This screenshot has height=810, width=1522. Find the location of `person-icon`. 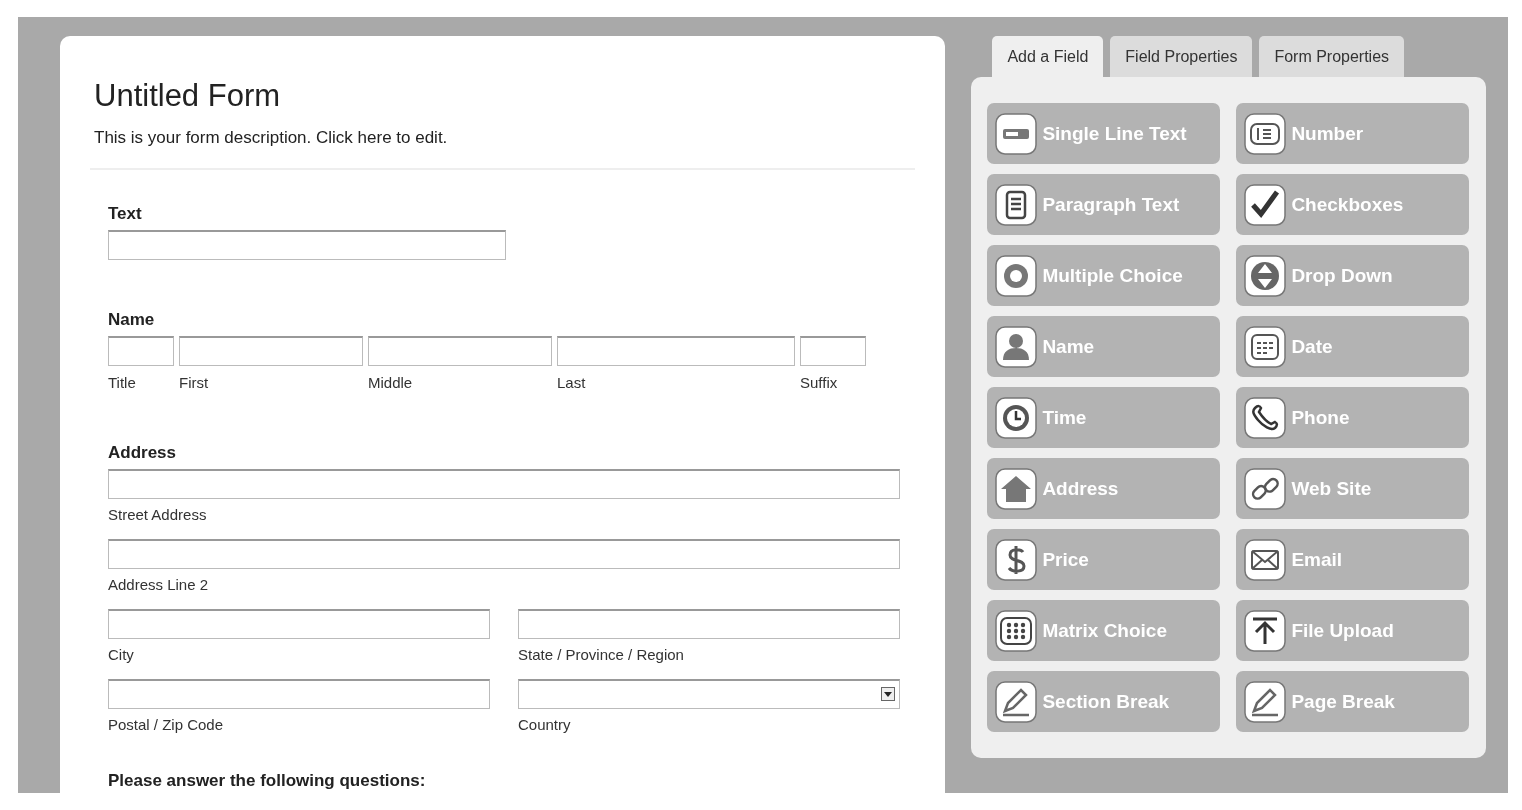

person-icon is located at coordinates (1016, 346).